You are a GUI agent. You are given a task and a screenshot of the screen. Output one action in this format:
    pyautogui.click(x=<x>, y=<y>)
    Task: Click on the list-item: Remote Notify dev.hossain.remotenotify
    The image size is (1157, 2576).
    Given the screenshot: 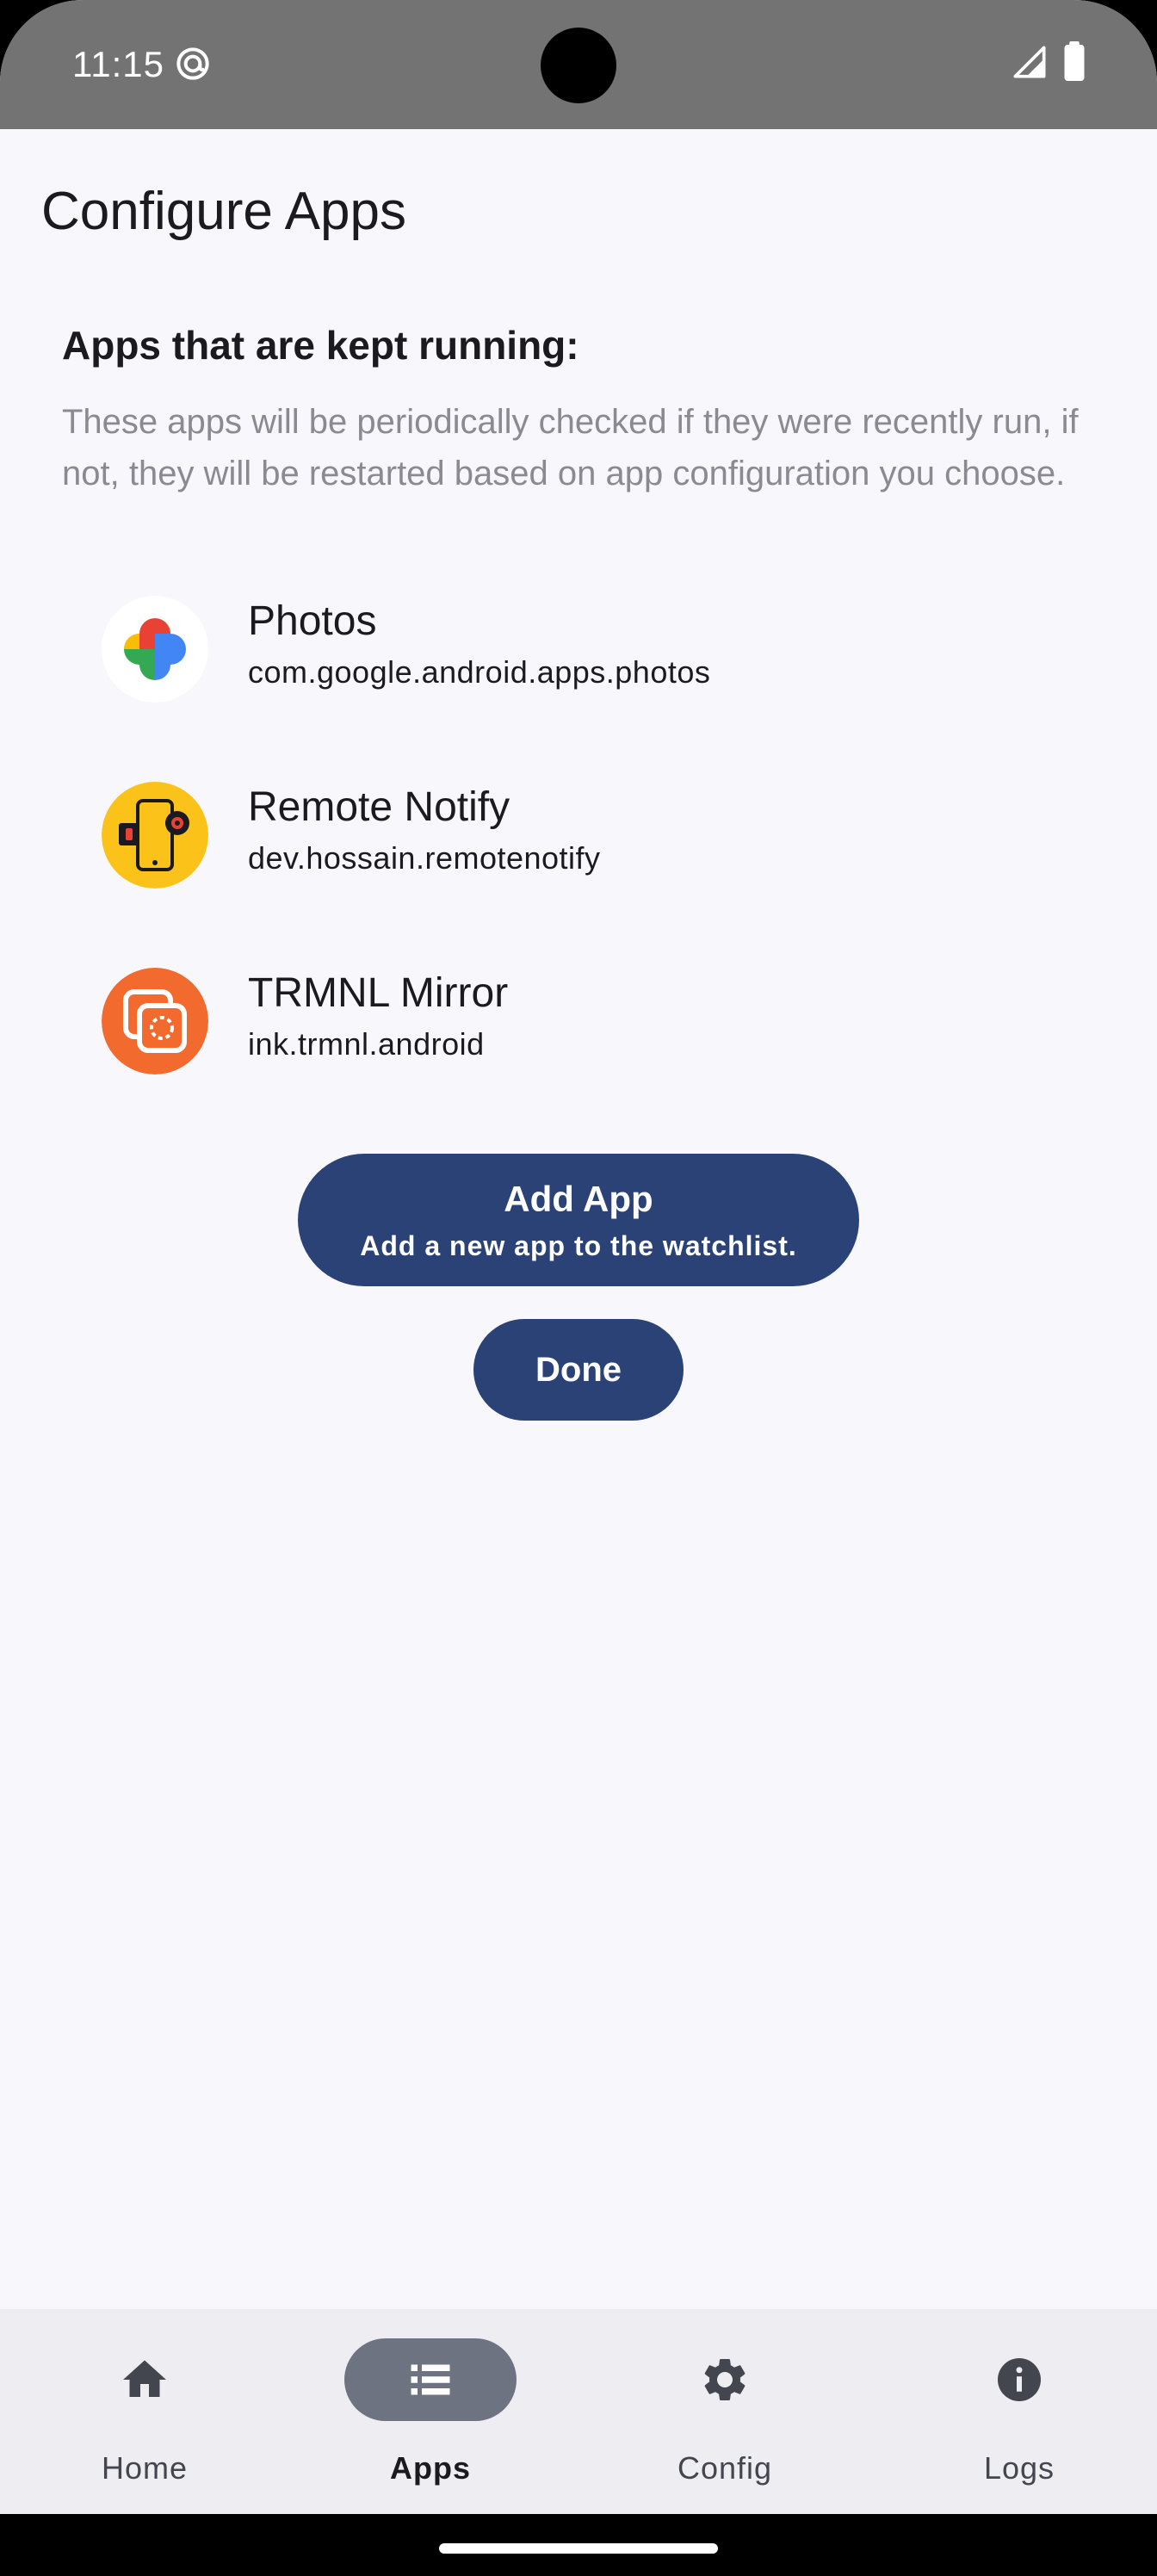 What is the action you would take?
    pyautogui.click(x=575, y=838)
    